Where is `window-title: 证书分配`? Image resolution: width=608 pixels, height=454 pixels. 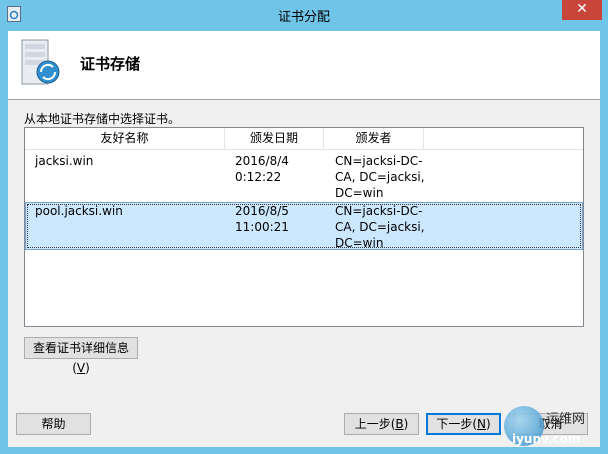
window-title: 证书分配 is located at coordinates (303, 17).